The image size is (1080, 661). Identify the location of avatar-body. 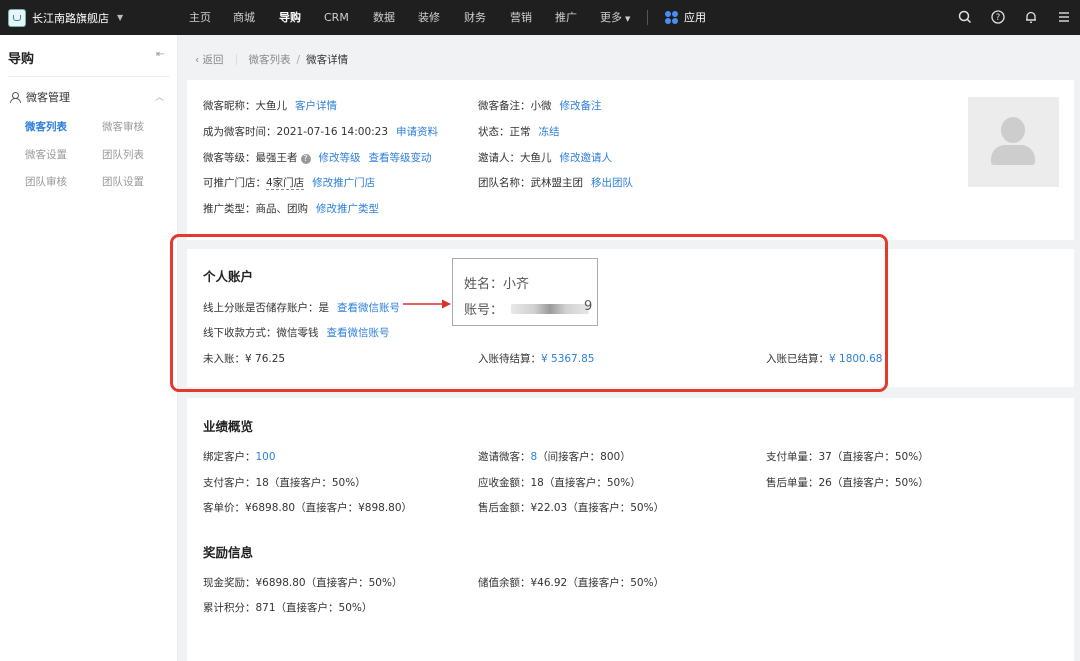
(1013, 155).